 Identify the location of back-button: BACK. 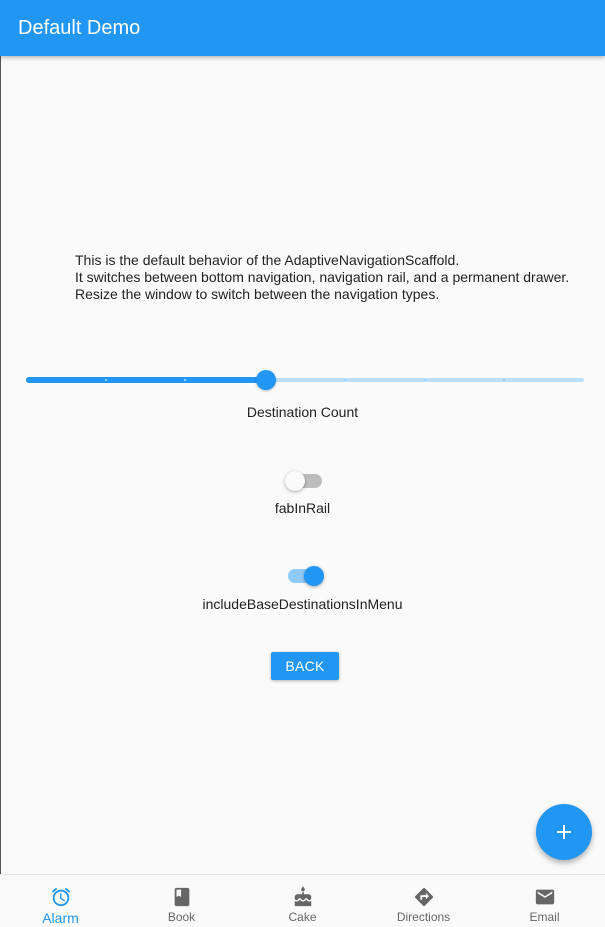
(305, 666).